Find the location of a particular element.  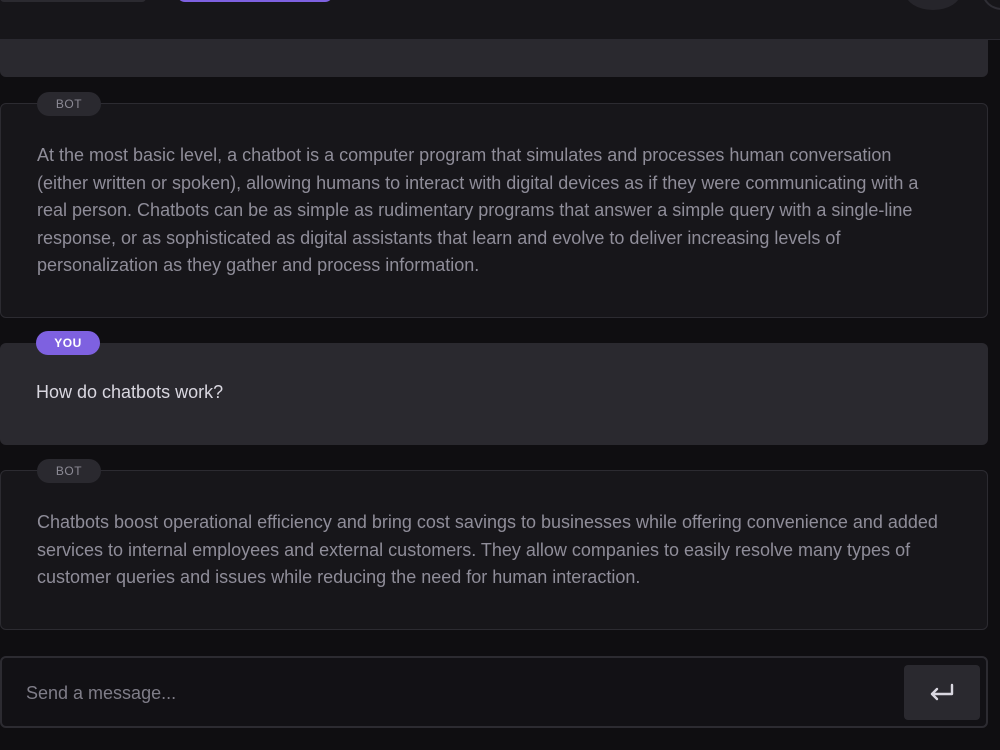

message-composer is located at coordinates (494, 692).